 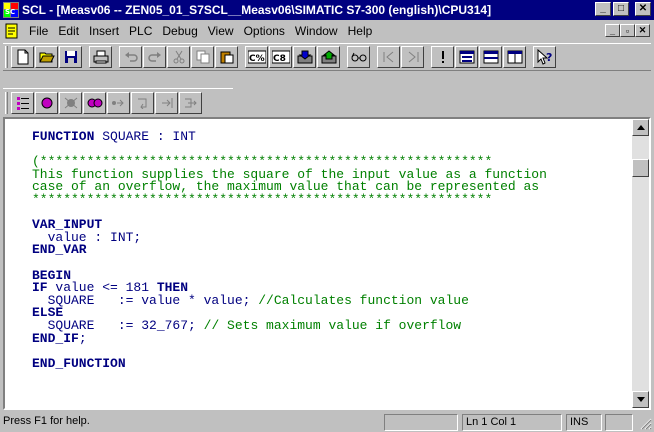 What do you see at coordinates (640, 168) in the screenshot?
I see `scroll-thumb` at bounding box center [640, 168].